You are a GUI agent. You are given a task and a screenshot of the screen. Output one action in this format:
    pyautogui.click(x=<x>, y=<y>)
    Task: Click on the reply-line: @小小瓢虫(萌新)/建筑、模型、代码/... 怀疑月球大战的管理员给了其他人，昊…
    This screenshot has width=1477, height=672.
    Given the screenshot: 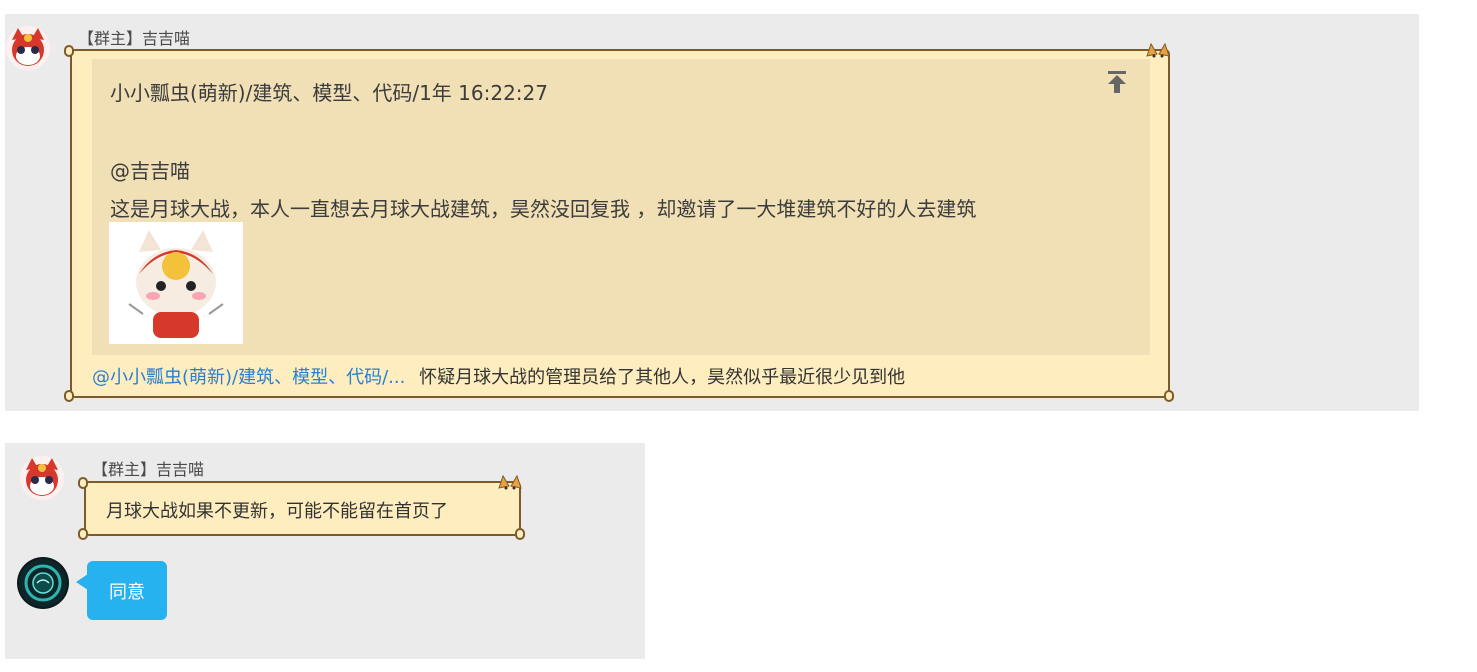 What is the action you would take?
    pyautogui.click(x=498, y=376)
    